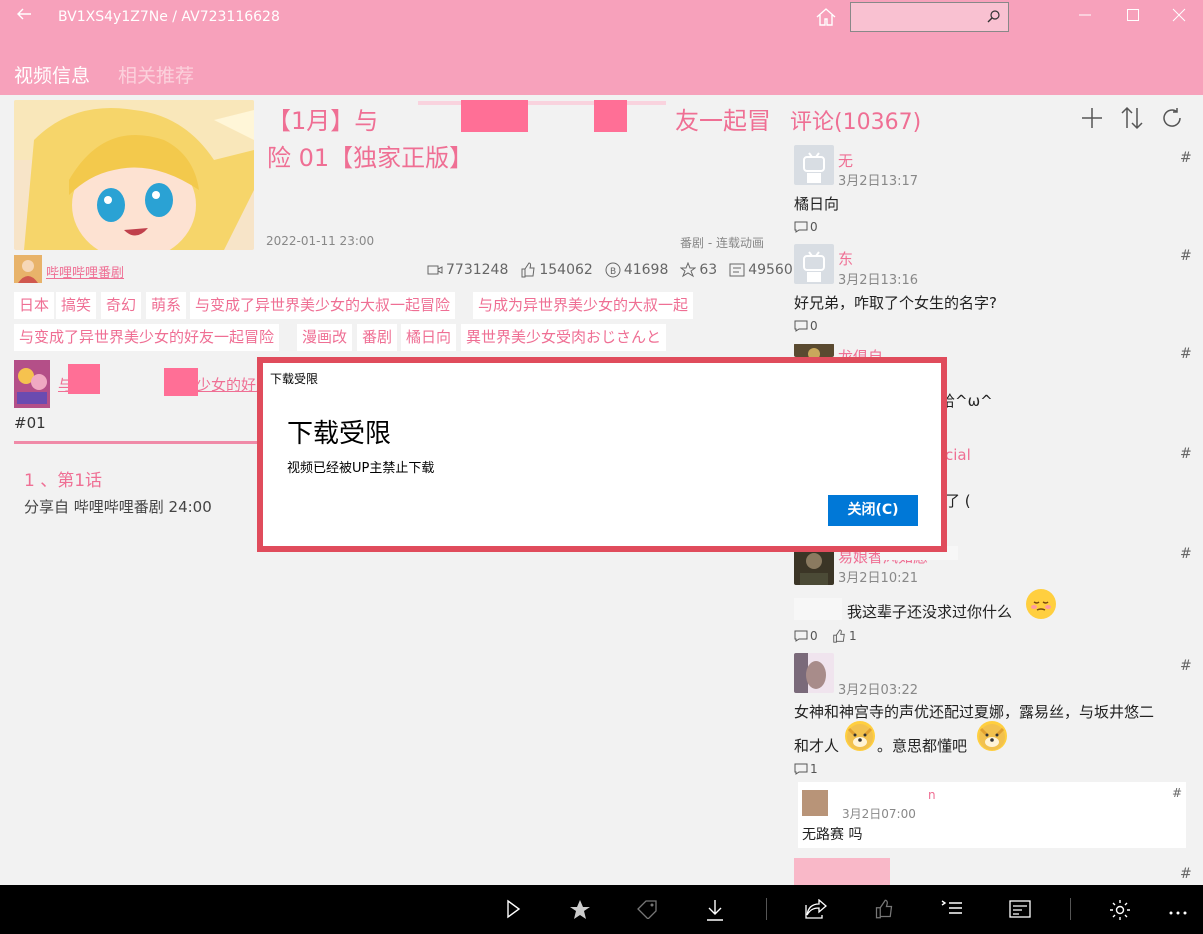 Image resolution: width=1203 pixels, height=934 pixels. Describe the element at coordinates (601, 47) in the screenshot. I see `title-bar: BV1XS4y1Z7Ne / AV723116628 视频信息 相关推荐` at that location.